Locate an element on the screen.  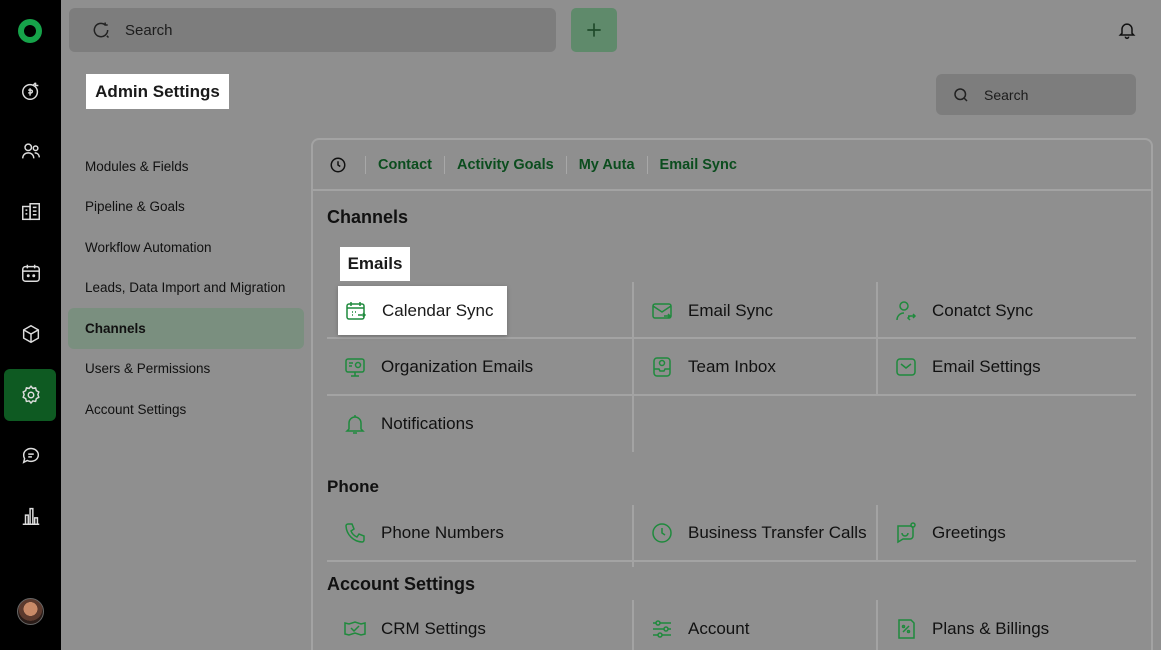
settings-search-placeholder: Search is located at coordinates (1006, 94).